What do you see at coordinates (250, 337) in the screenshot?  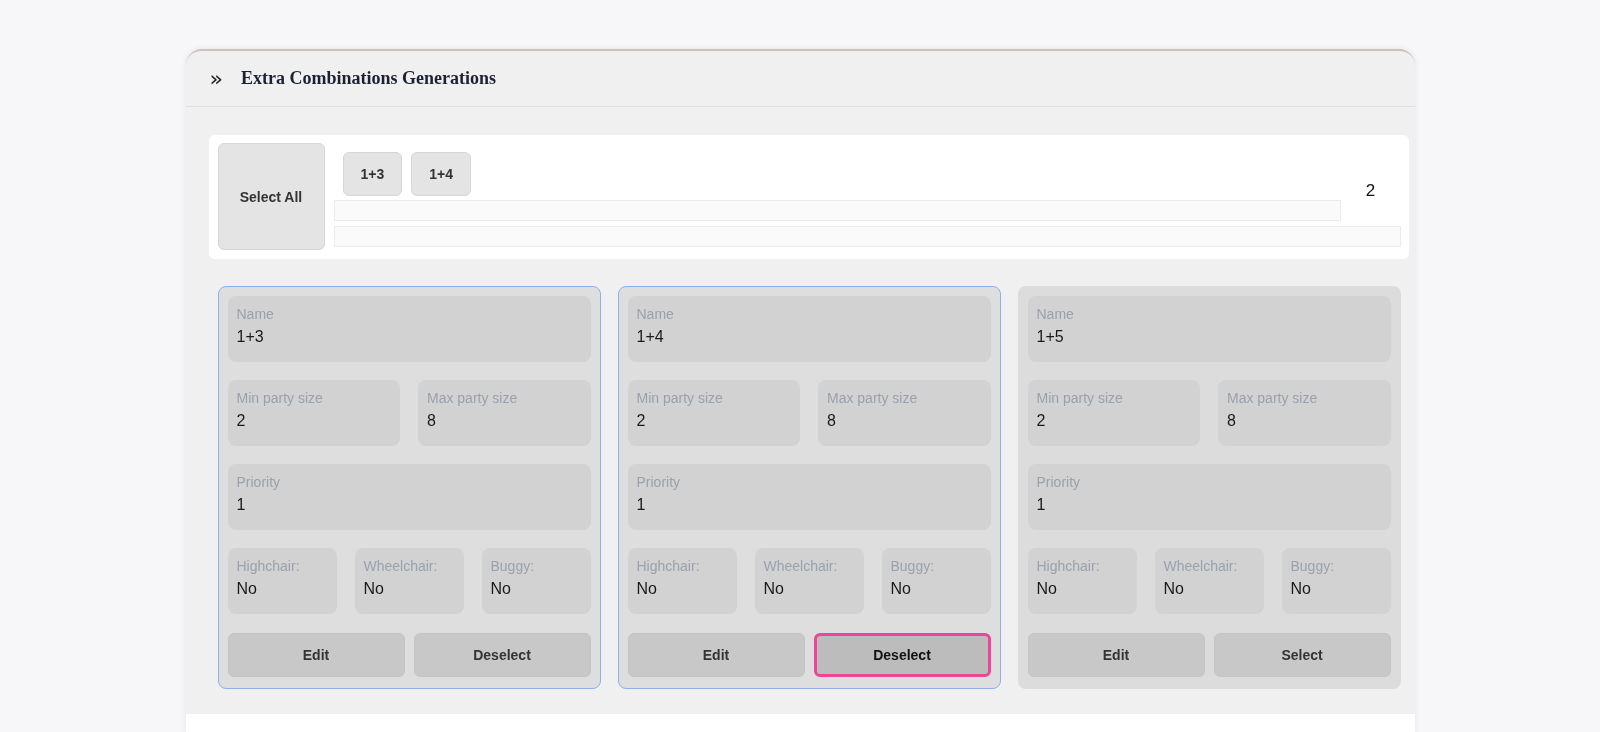 I see `field-value: 1+3` at bounding box center [250, 337].